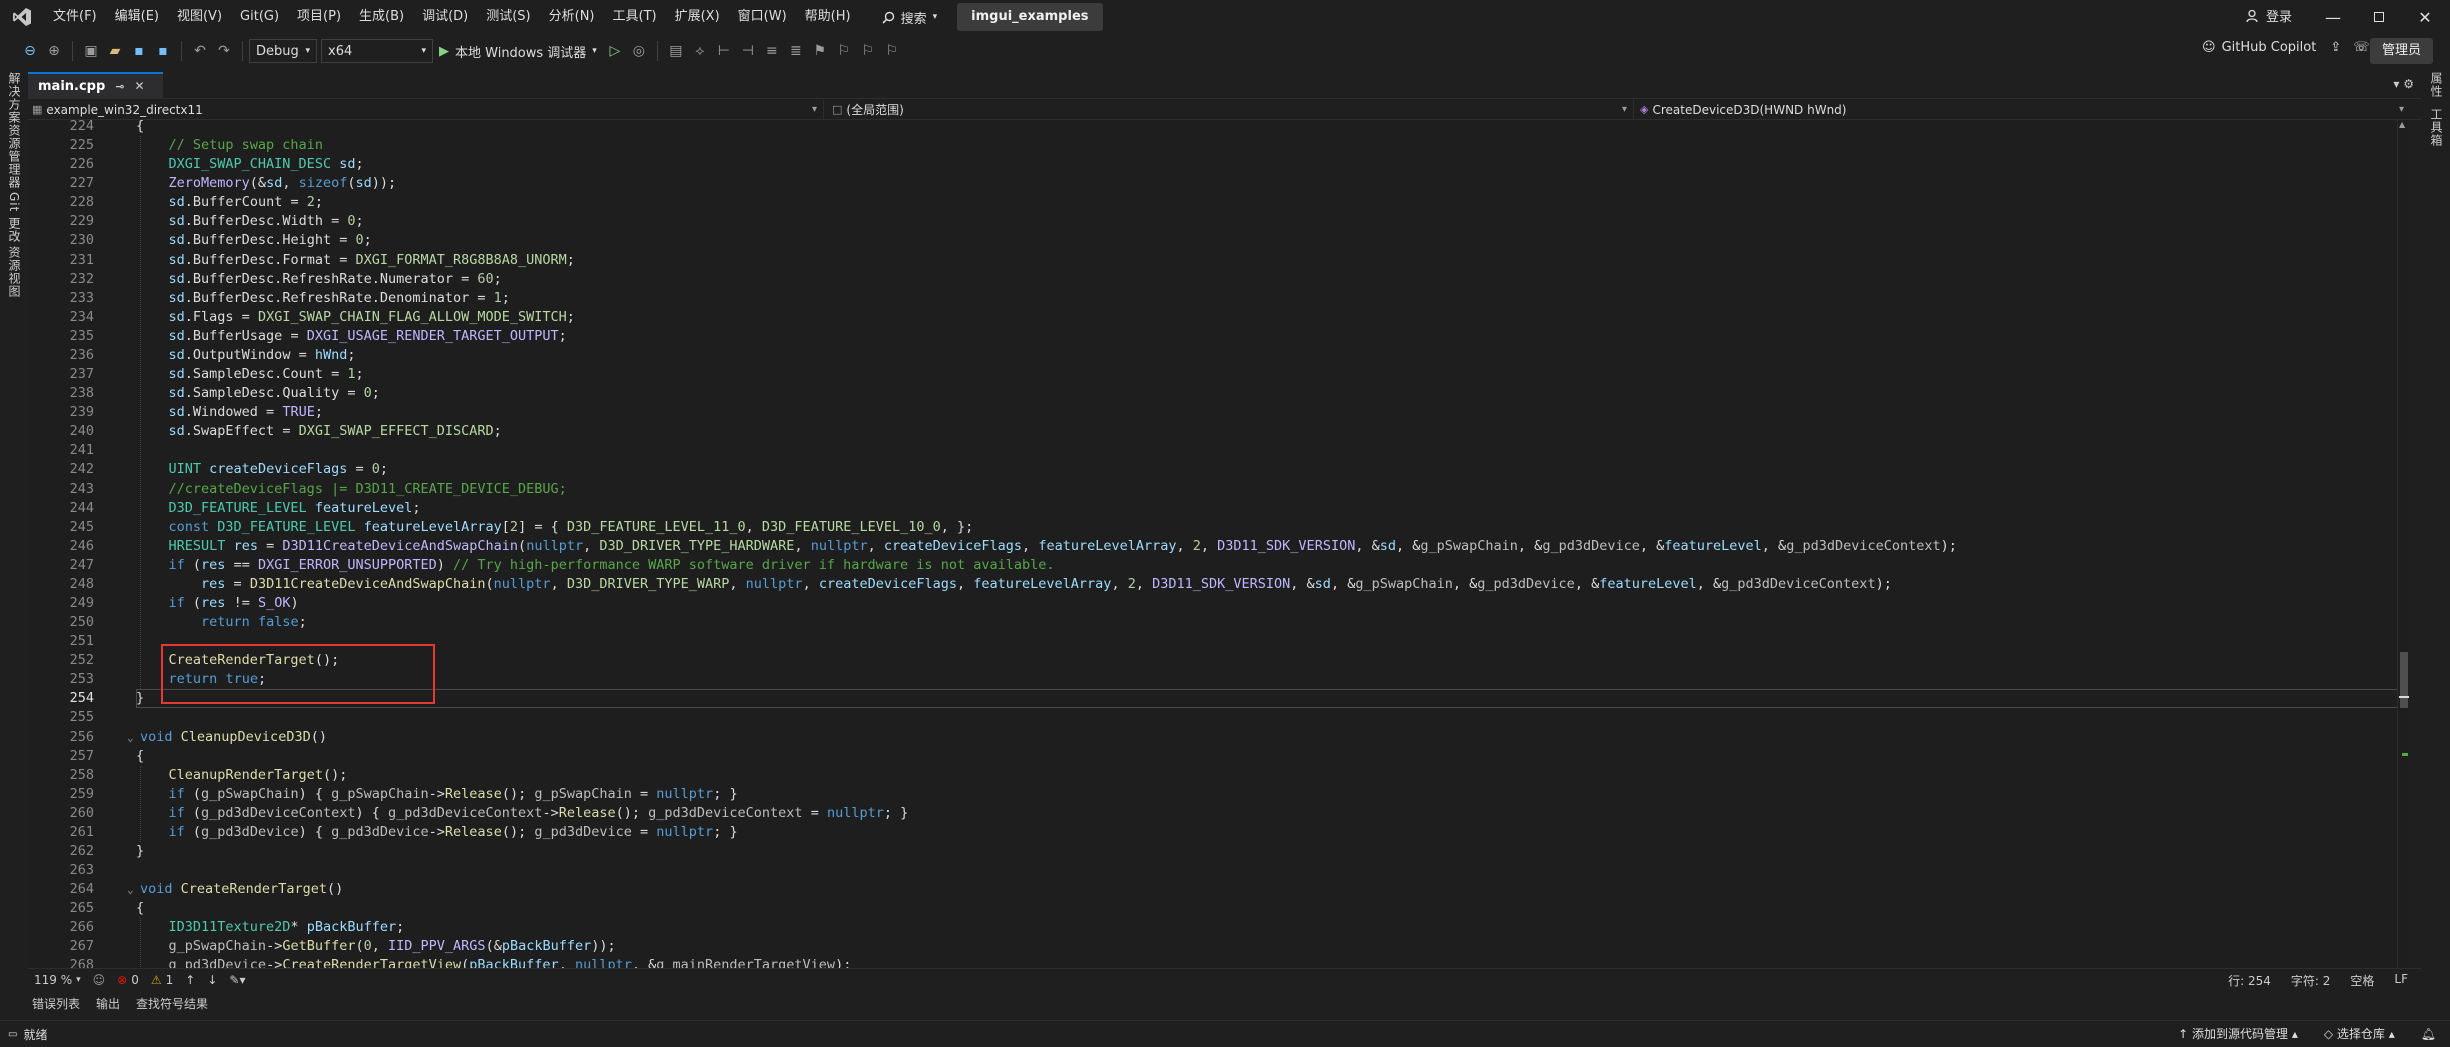 This screenshot has width=2450, height=1047. What do you see at coordinates (119, 86) in the screenshot?
I see `pin-icon: ⊸` at bounding box center [119, 86].